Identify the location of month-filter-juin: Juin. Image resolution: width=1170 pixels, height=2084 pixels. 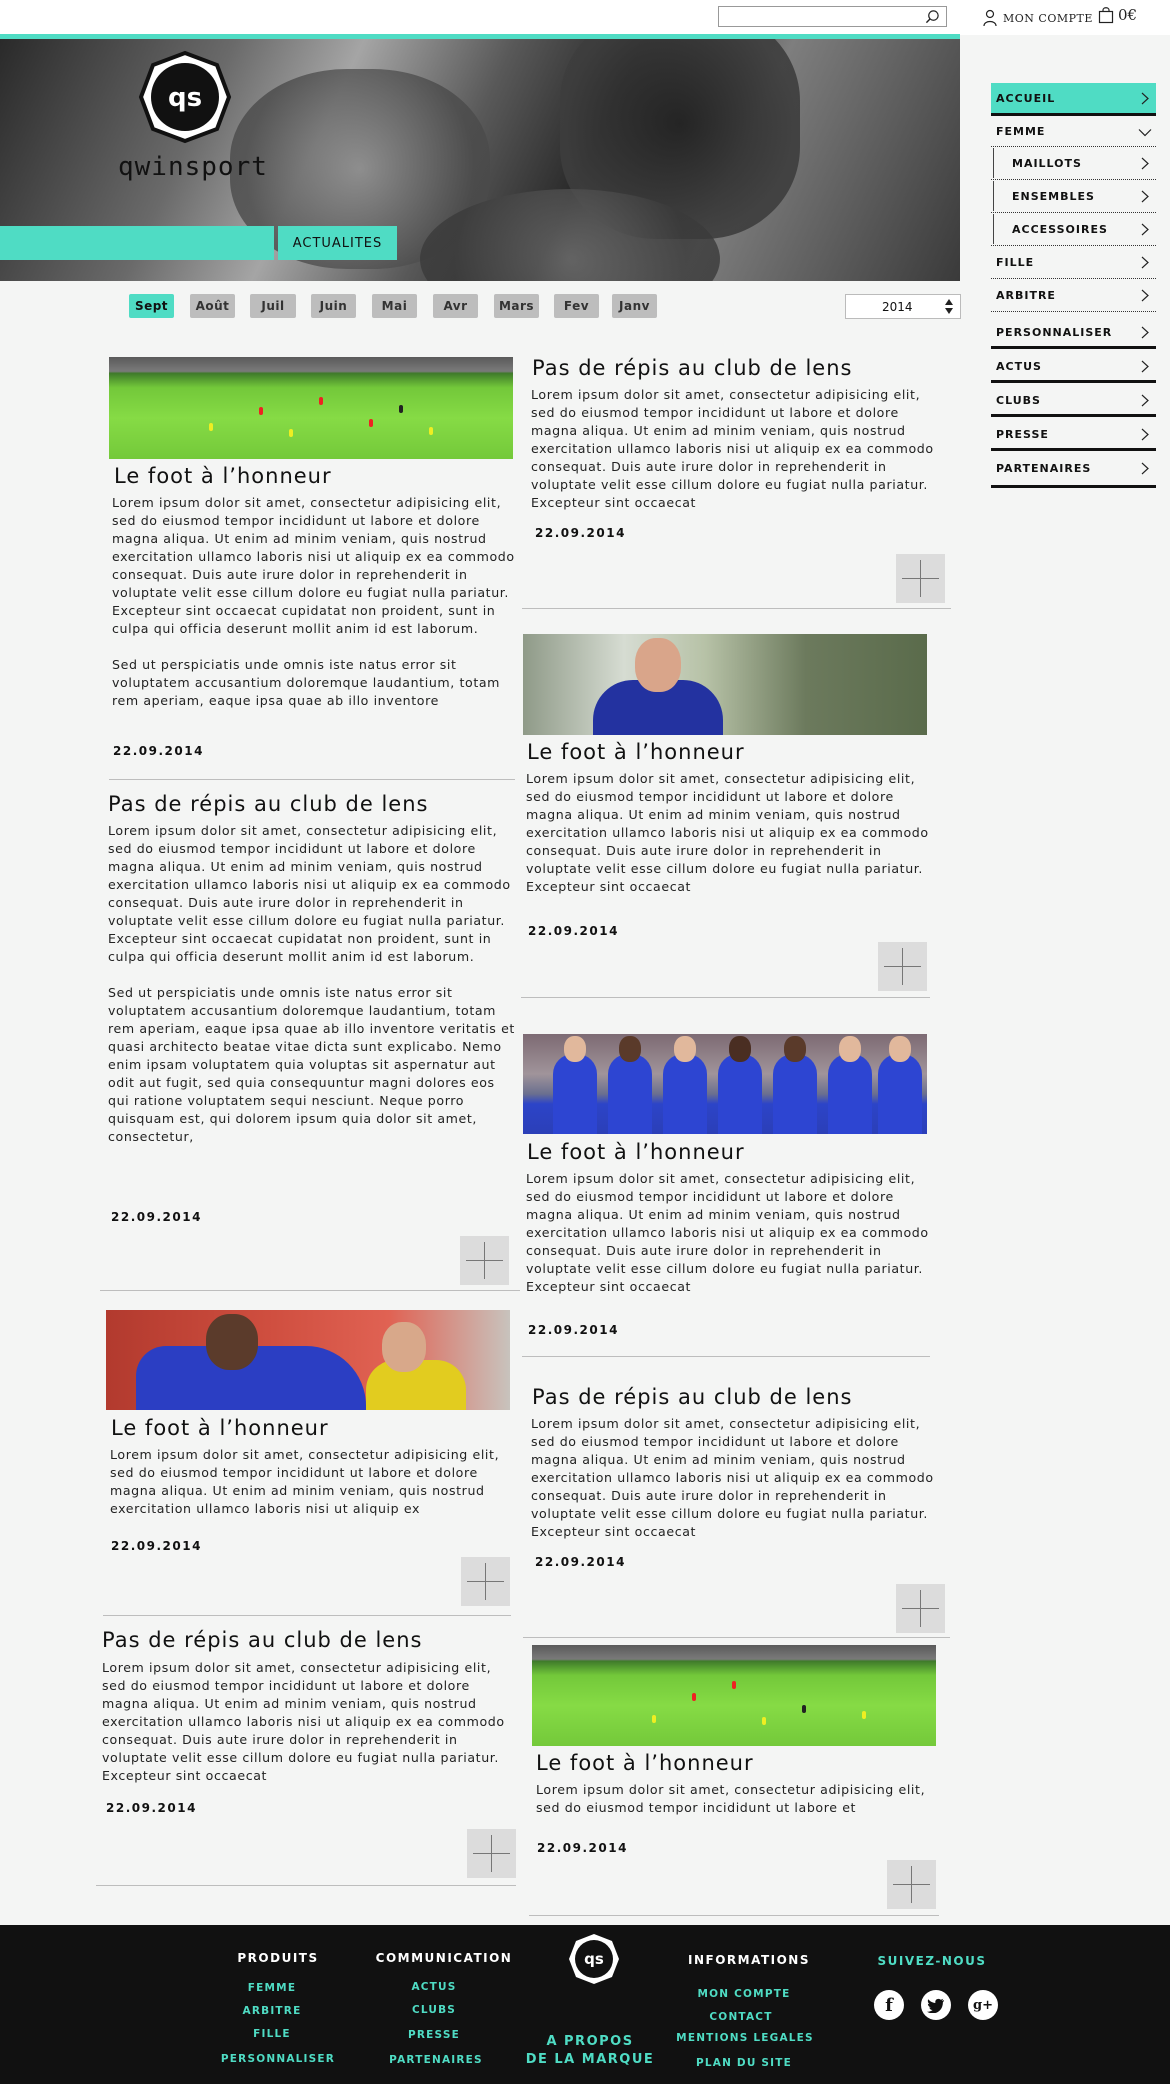
(333, 306).